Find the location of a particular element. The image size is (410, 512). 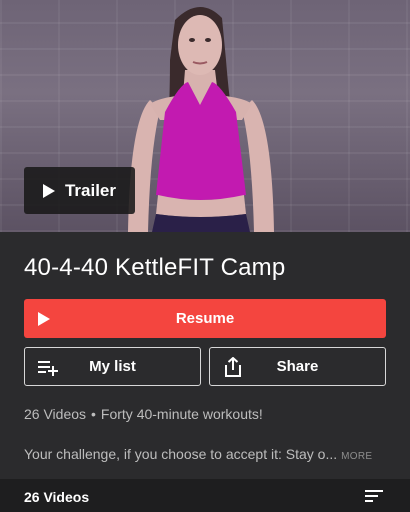

my-list-button: My list is located at coordinates (112, 366).